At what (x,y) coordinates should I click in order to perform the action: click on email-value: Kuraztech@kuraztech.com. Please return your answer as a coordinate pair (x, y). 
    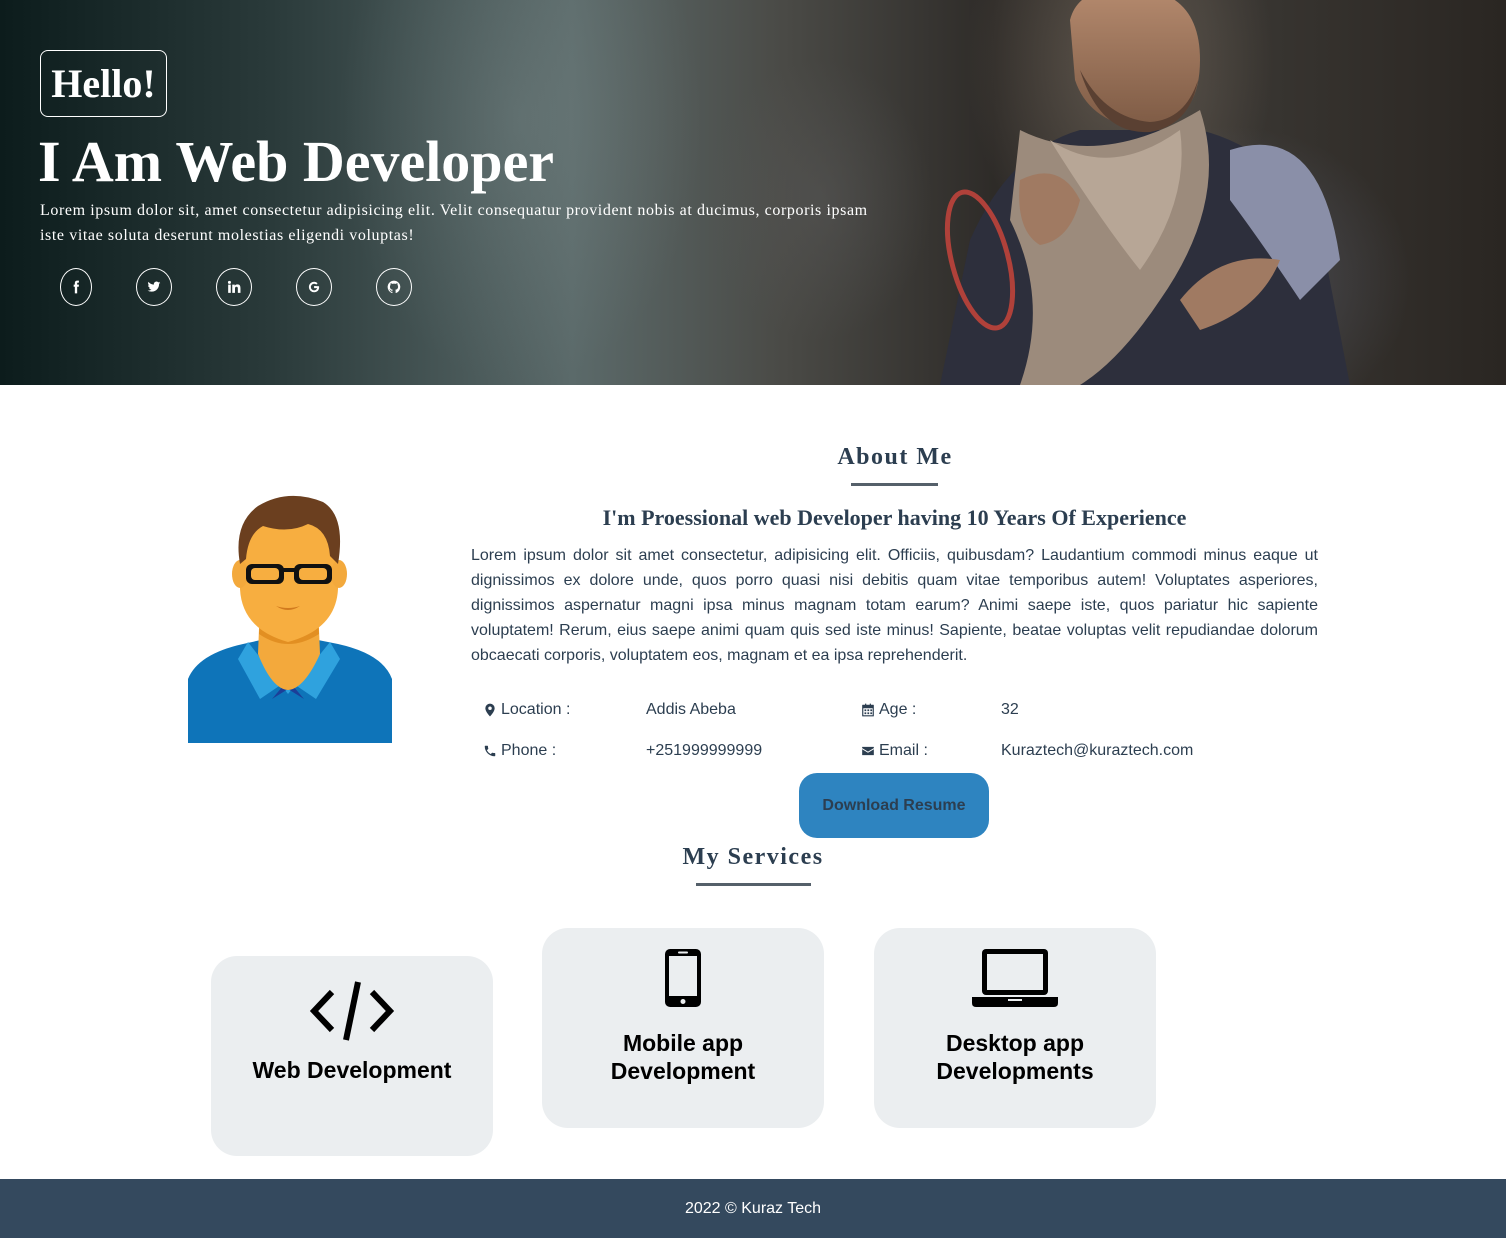
    Looking at the image, I should click on (1097, 750).